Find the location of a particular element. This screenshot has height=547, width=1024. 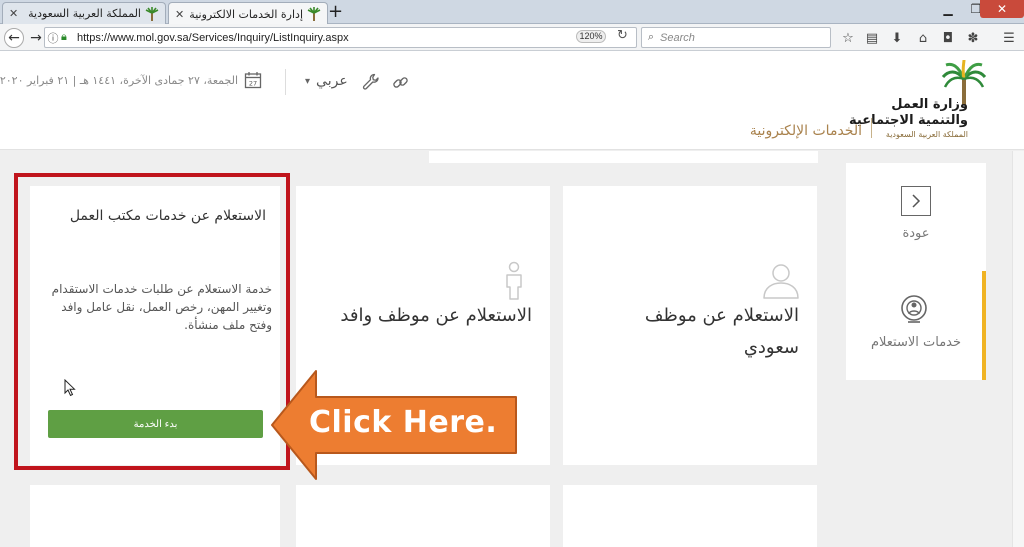

language-label: عربي is located at coordinates (332, 81).